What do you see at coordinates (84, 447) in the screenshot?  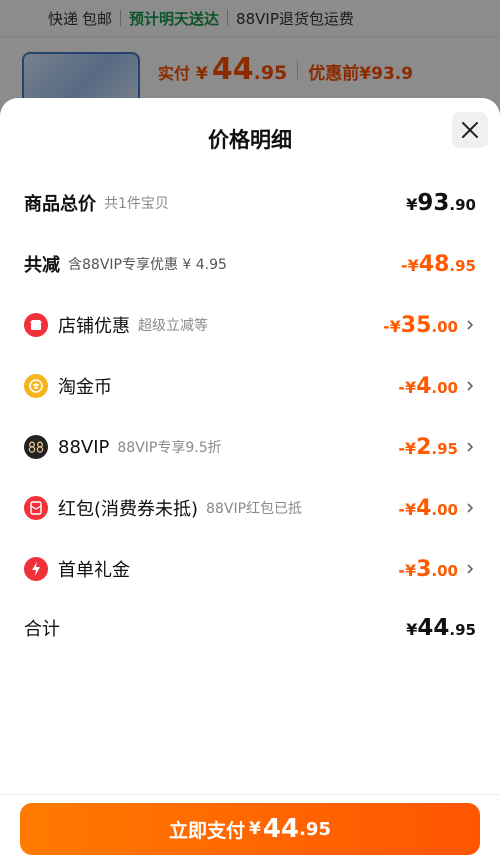 I see `row-label: 88VIP` at bounding box center [84, 447].